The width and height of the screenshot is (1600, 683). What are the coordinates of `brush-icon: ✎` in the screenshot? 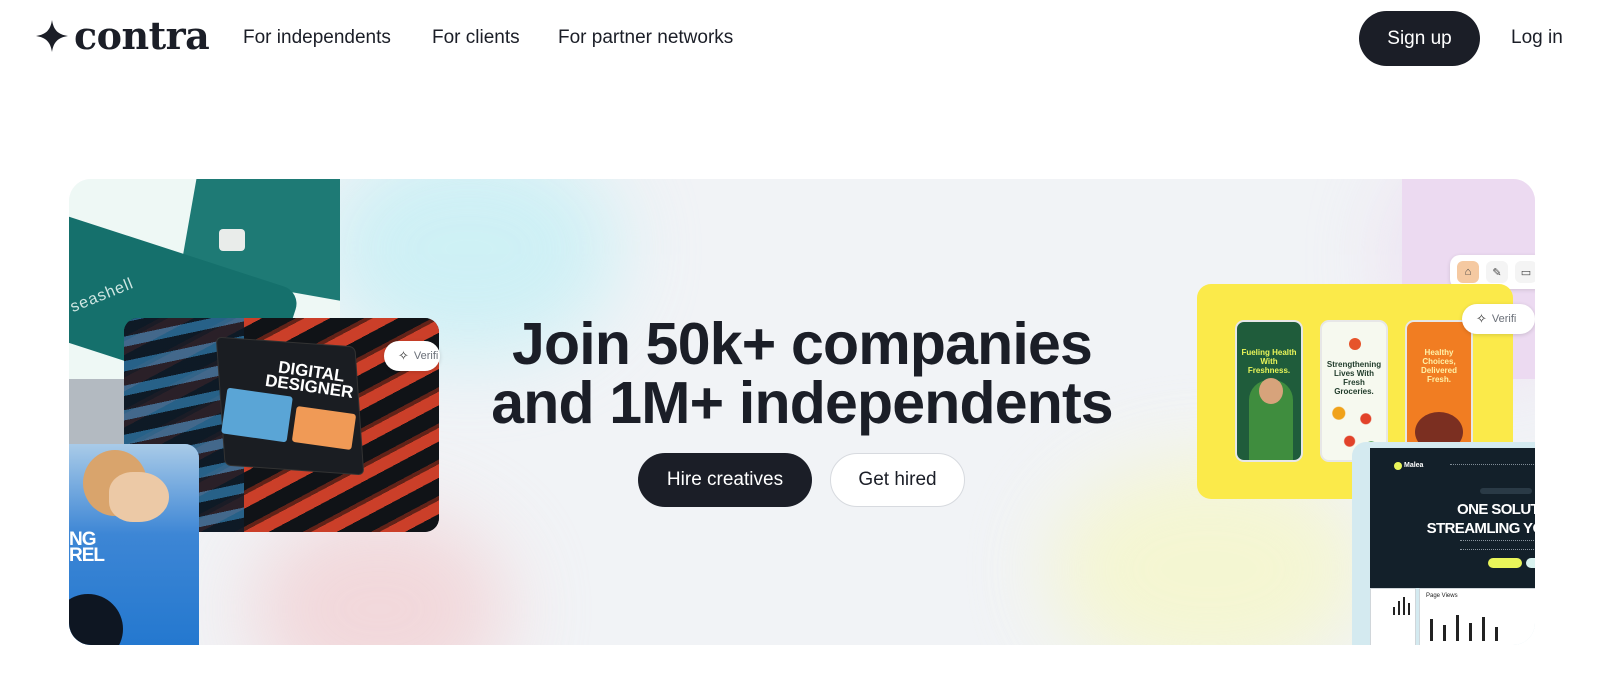 It's located at (1497, 272).